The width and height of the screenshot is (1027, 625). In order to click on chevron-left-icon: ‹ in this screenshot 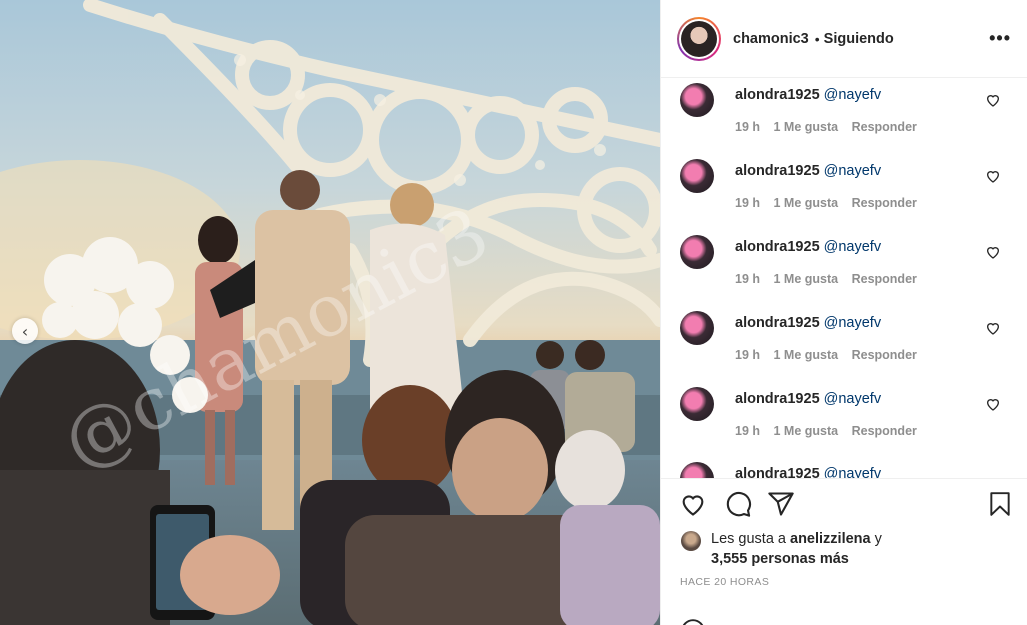, I will do `click(25, 331)`.